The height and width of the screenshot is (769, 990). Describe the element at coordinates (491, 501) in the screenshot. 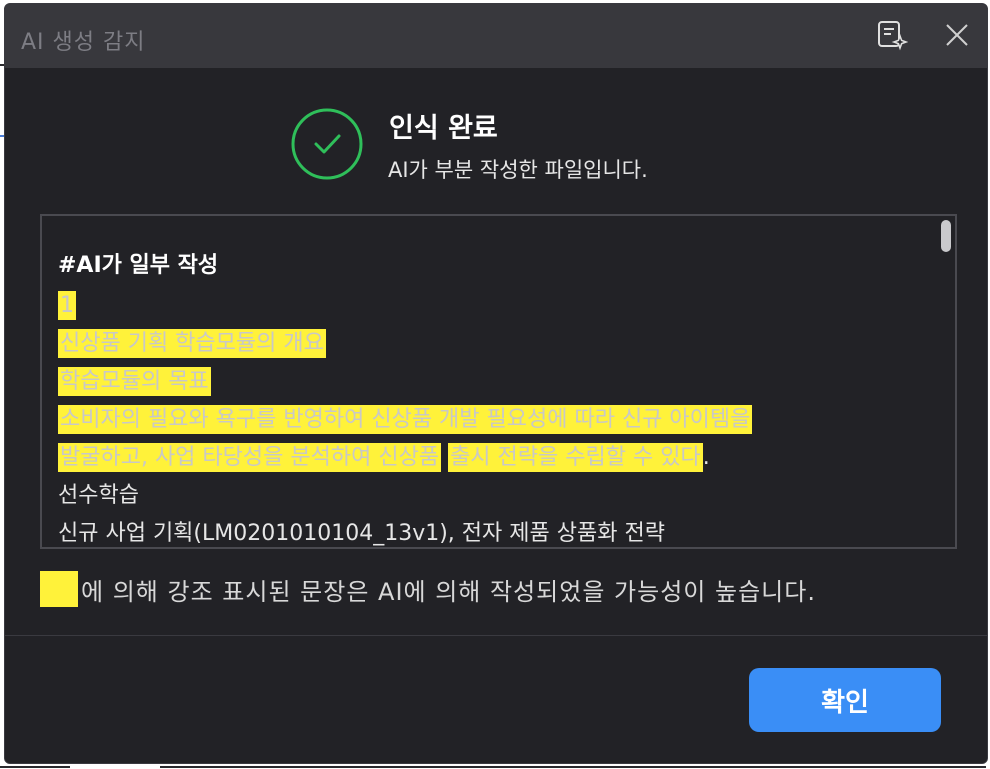

I see `document-line: 선수학습` at that location.